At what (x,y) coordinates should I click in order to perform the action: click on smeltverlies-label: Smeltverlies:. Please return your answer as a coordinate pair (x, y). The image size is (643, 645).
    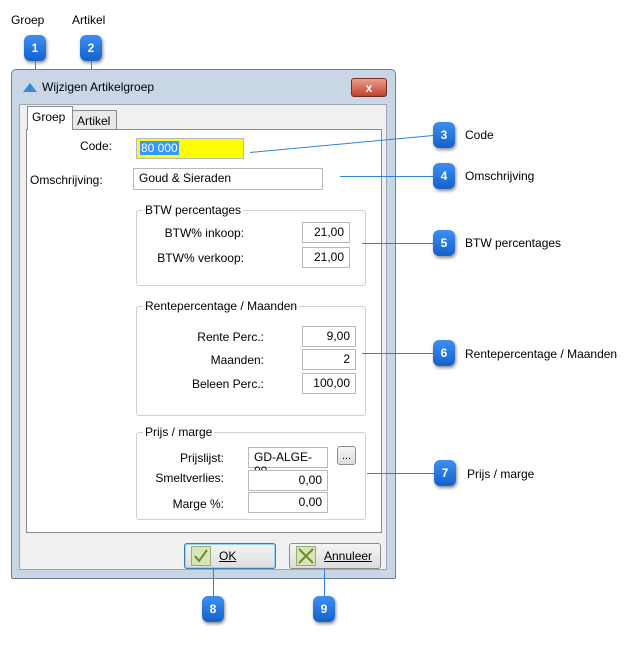
    Looking at the image, I should click on (189, 478).